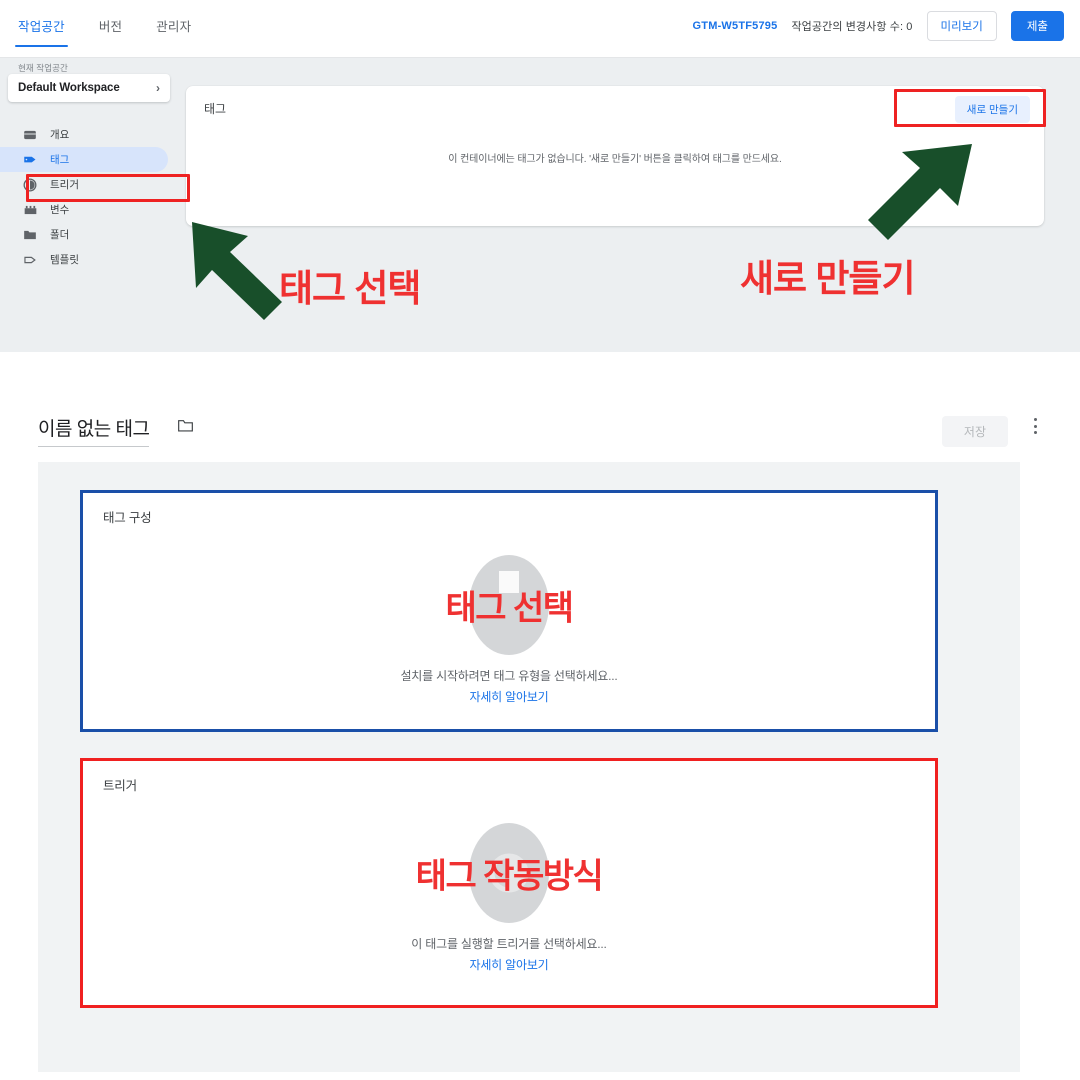 This screenshot has height=1080, width=1080. Describe the element at coordinates (41, 27) in the screenshot. I see `tab-workspace-label: 작업공간` at that location.